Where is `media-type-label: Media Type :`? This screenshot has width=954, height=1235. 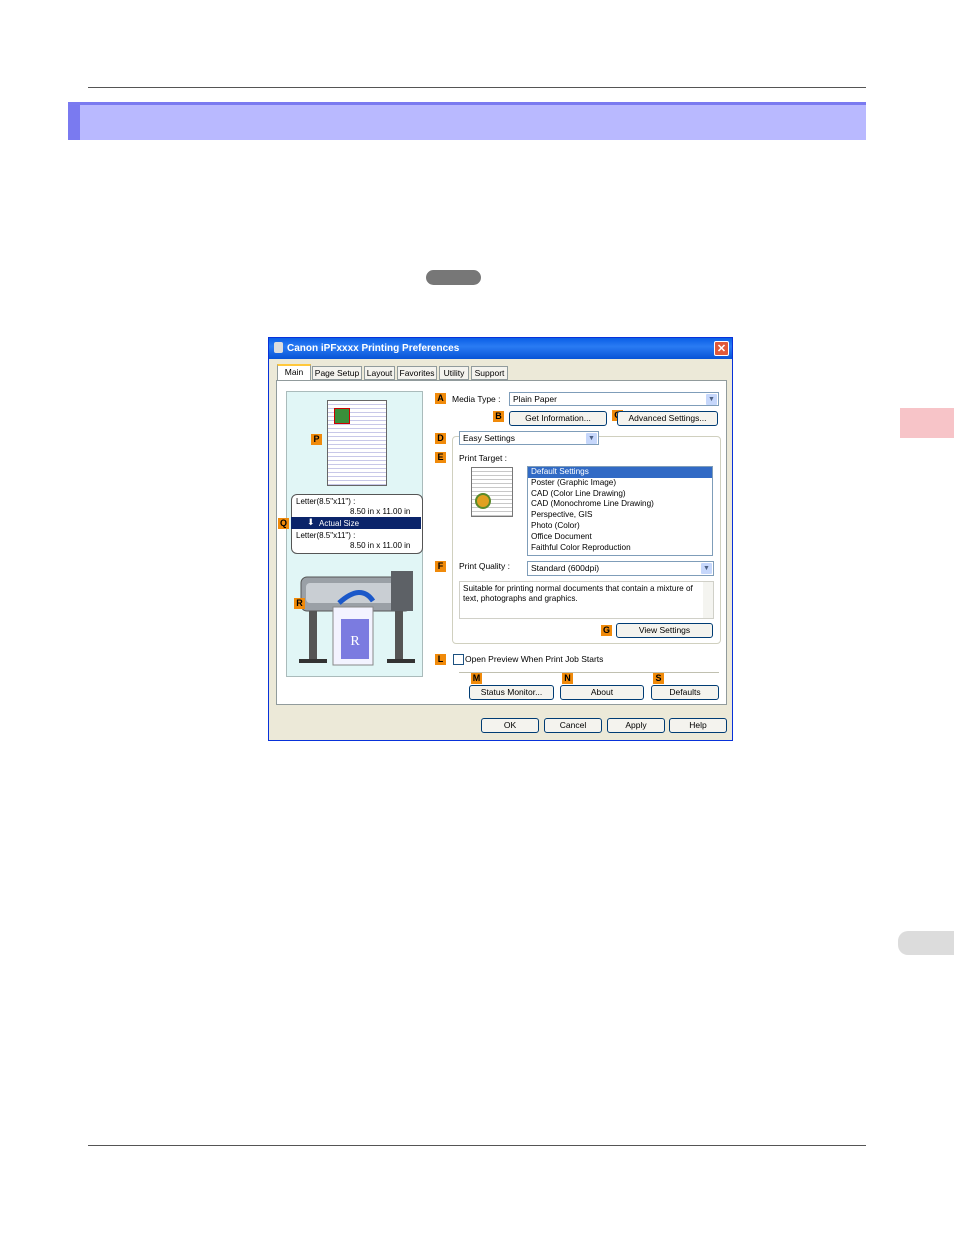 media-type-label: Media Type : is located at coordinates (476, 399).